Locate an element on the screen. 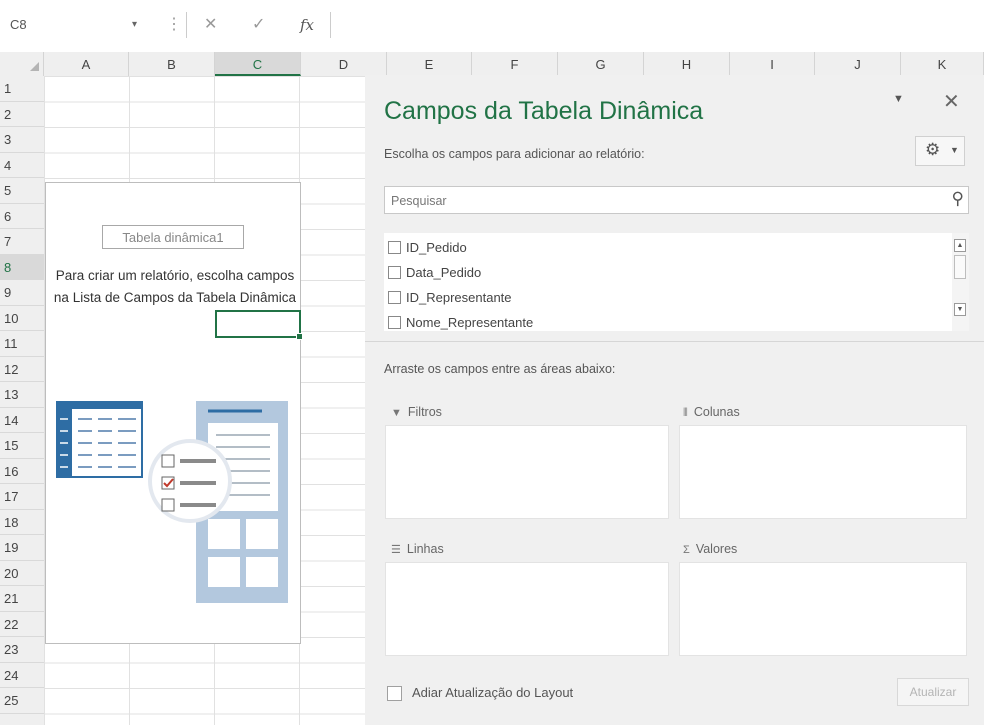  column-header-g: G is located at coordinates (601, 64).